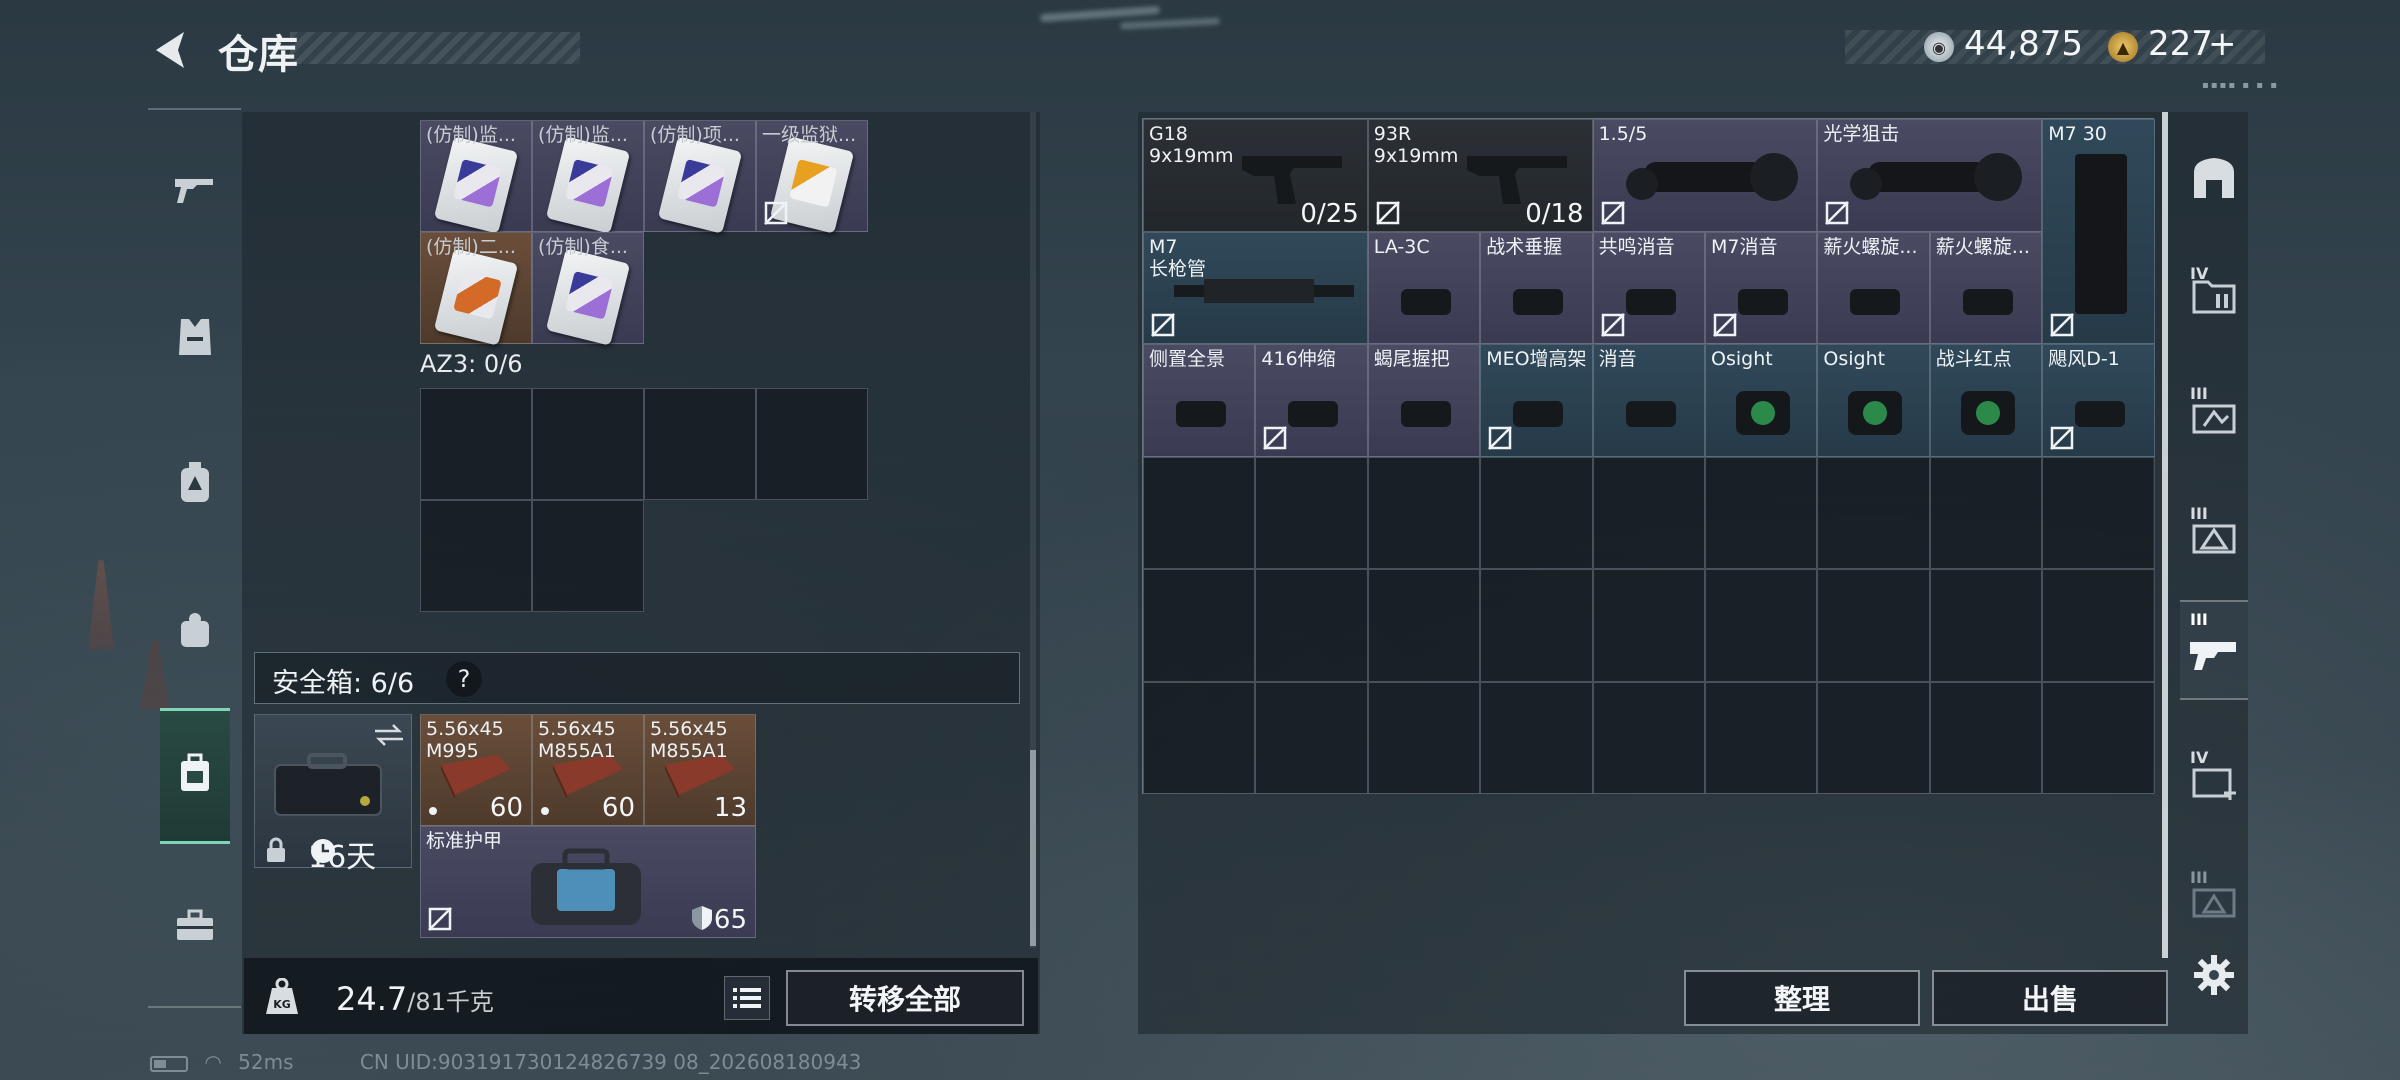 The width and height of the screenshot is (2400, 1080). What do you see at coordinates (702, 918) in the screenshot?
I see `durability-shield-icon` at bounding box center [702, 918].